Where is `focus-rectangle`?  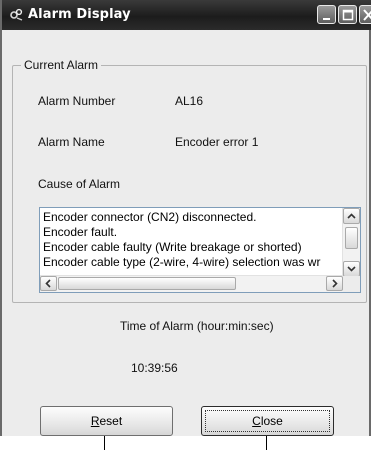
focus-rectangle is located at coordinates (267, 421).